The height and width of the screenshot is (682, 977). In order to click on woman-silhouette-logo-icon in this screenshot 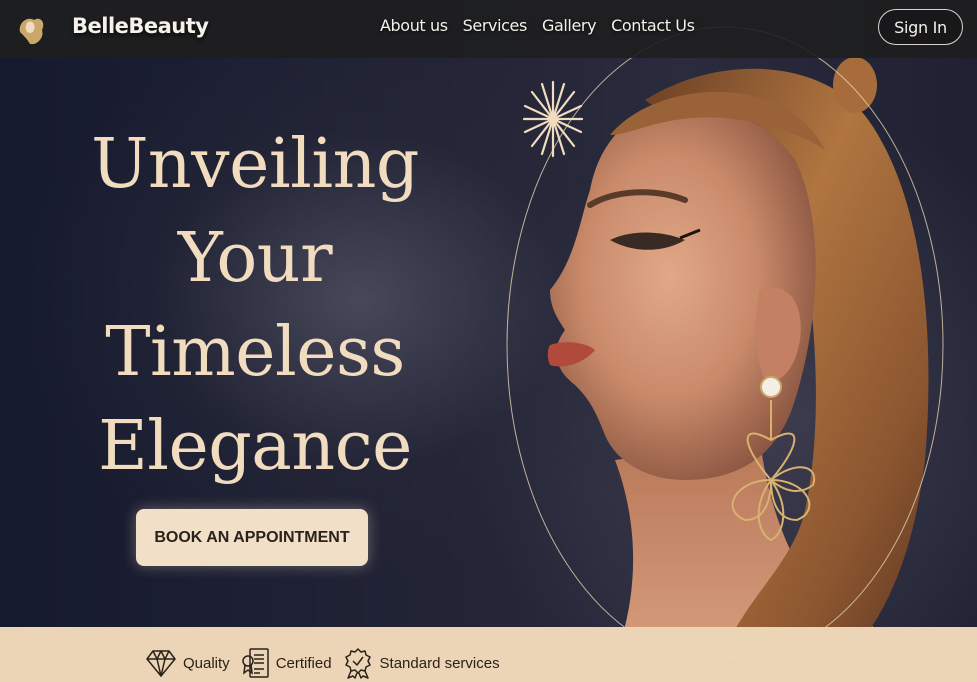, I will do `click(32, 29)`.